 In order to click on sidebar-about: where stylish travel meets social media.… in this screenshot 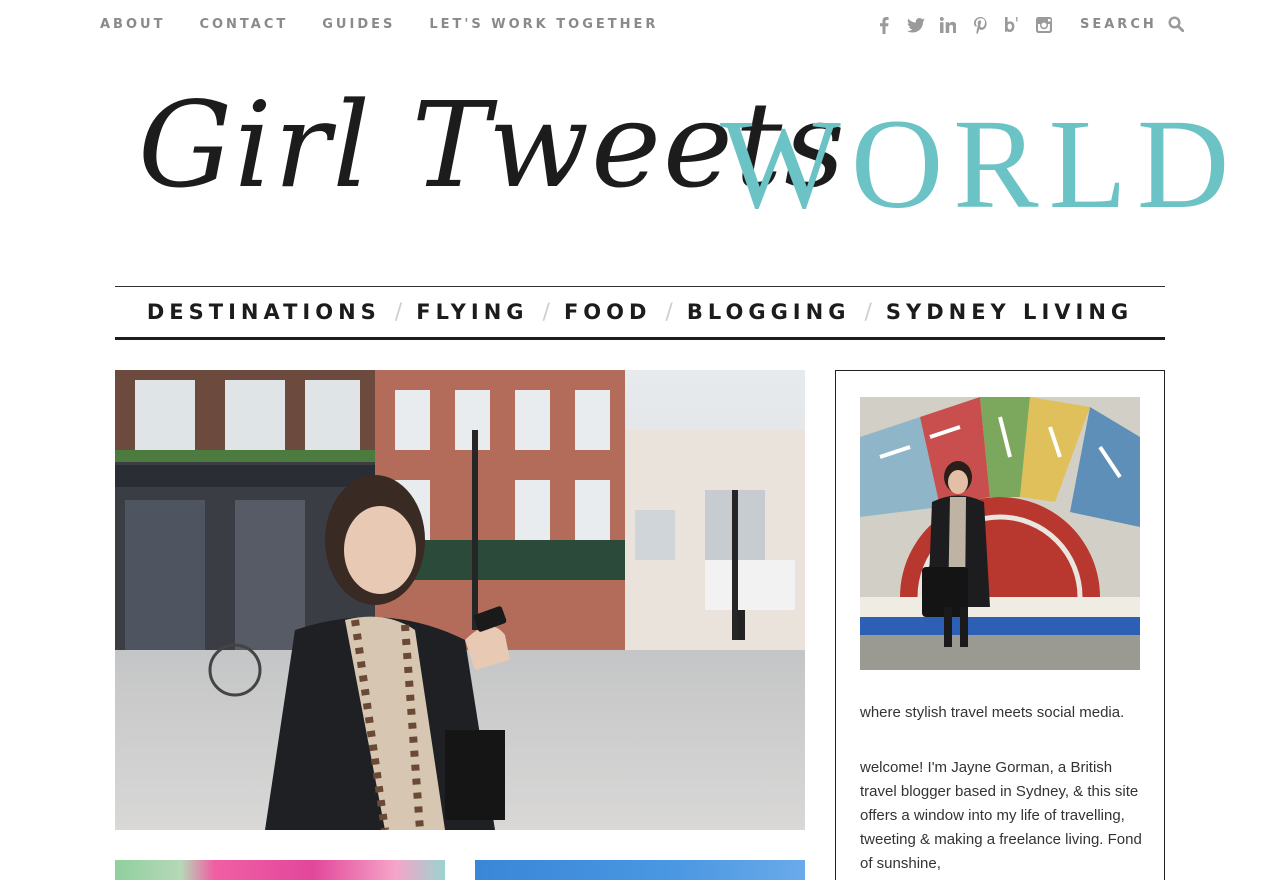, I will do `click(1000, 625)`.